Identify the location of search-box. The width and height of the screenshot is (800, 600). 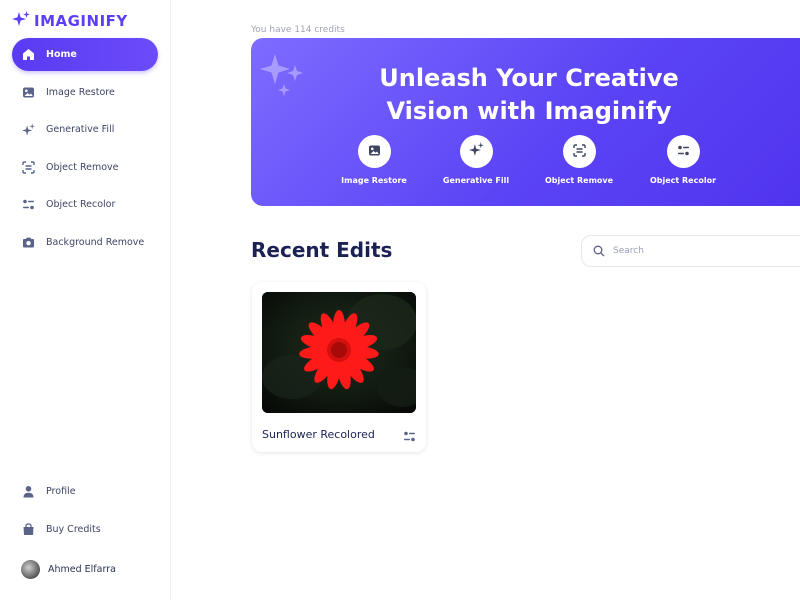
(690, 251).